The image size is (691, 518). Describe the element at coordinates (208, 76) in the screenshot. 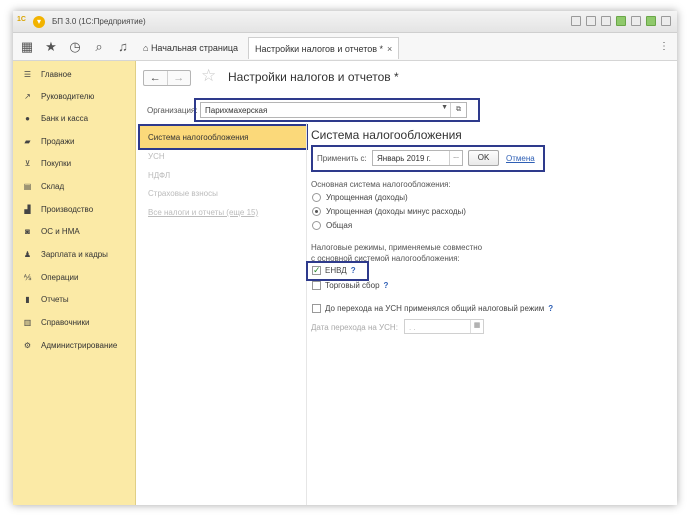

I see `favorite-star-icon: ☆` at that location.